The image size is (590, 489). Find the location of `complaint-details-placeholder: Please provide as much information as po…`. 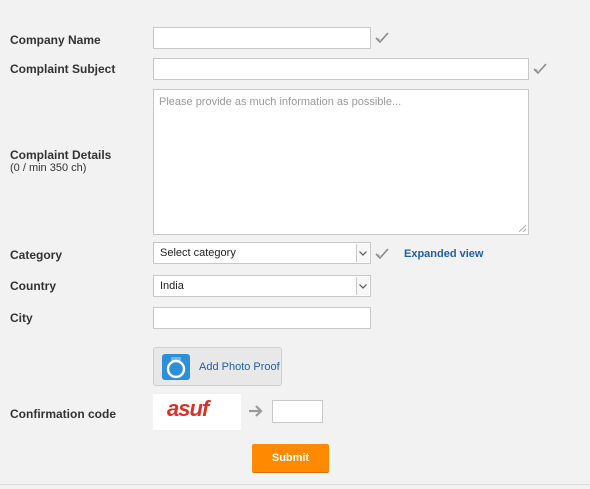

complaint-details-placeholder: Please provide as much information as po… is located at coordinates (280, 102).